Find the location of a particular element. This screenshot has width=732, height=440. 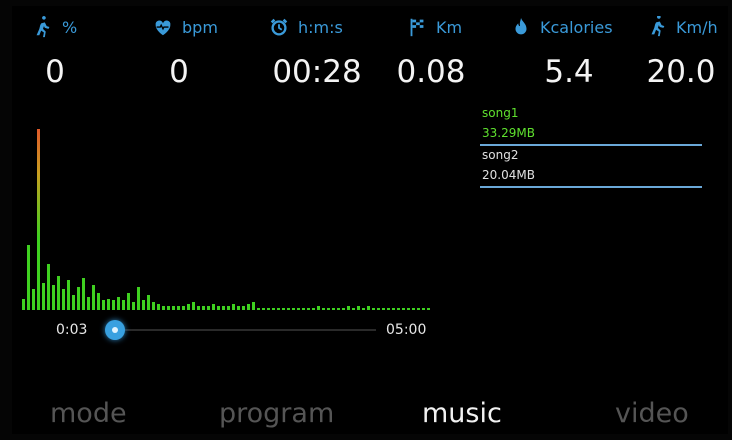

speed-value: 20.0 is located at coordinates (681, 72).